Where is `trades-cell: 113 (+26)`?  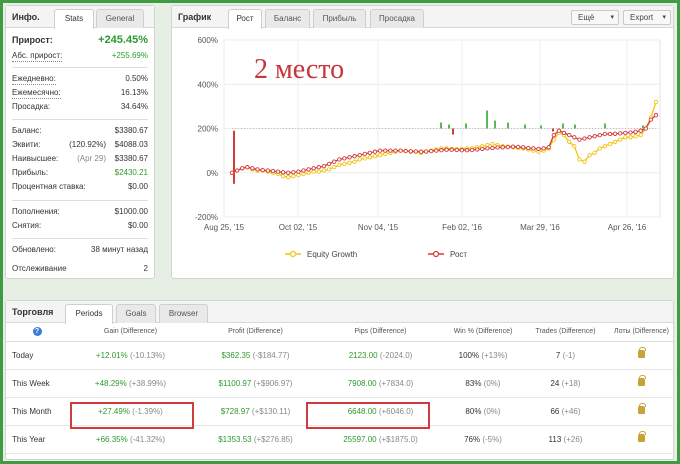
trades-cell: 113 (+26) is located at coordinates (565, 439).